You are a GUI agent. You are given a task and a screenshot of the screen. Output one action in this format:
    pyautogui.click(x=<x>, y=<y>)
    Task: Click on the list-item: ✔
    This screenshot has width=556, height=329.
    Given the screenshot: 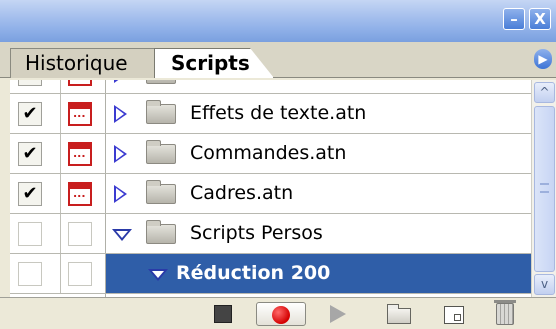 What is the action you would take?
    pyautogui.click(x=270, y=87)
    